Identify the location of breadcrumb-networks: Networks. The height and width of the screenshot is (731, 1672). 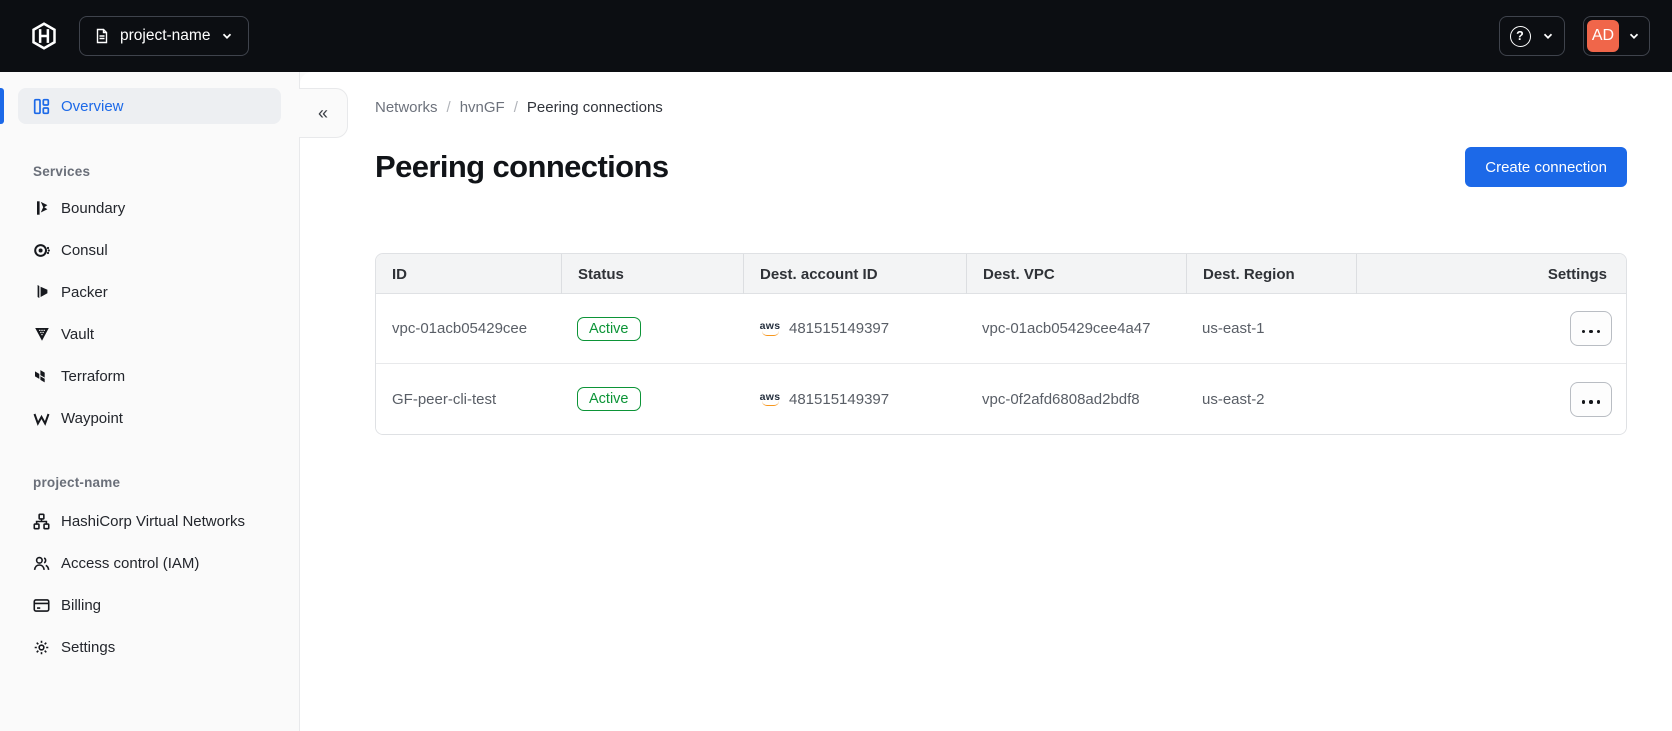
(406, 107).